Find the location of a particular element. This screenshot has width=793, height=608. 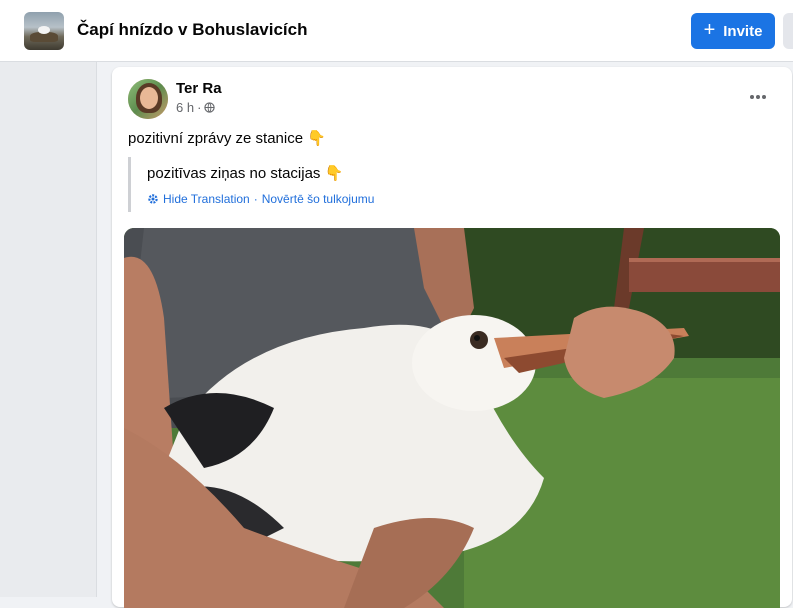

avatar is located at coordinates (148, 99).